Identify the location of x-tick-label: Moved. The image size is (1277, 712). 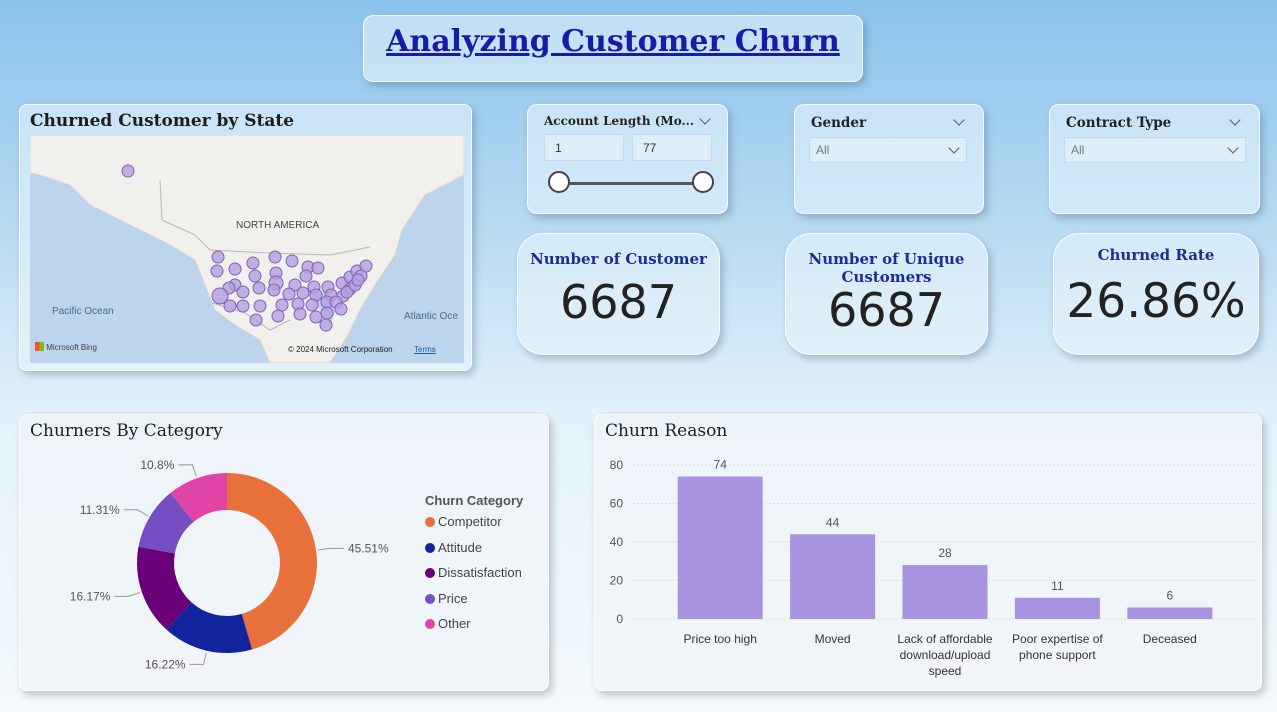
(833, 639).